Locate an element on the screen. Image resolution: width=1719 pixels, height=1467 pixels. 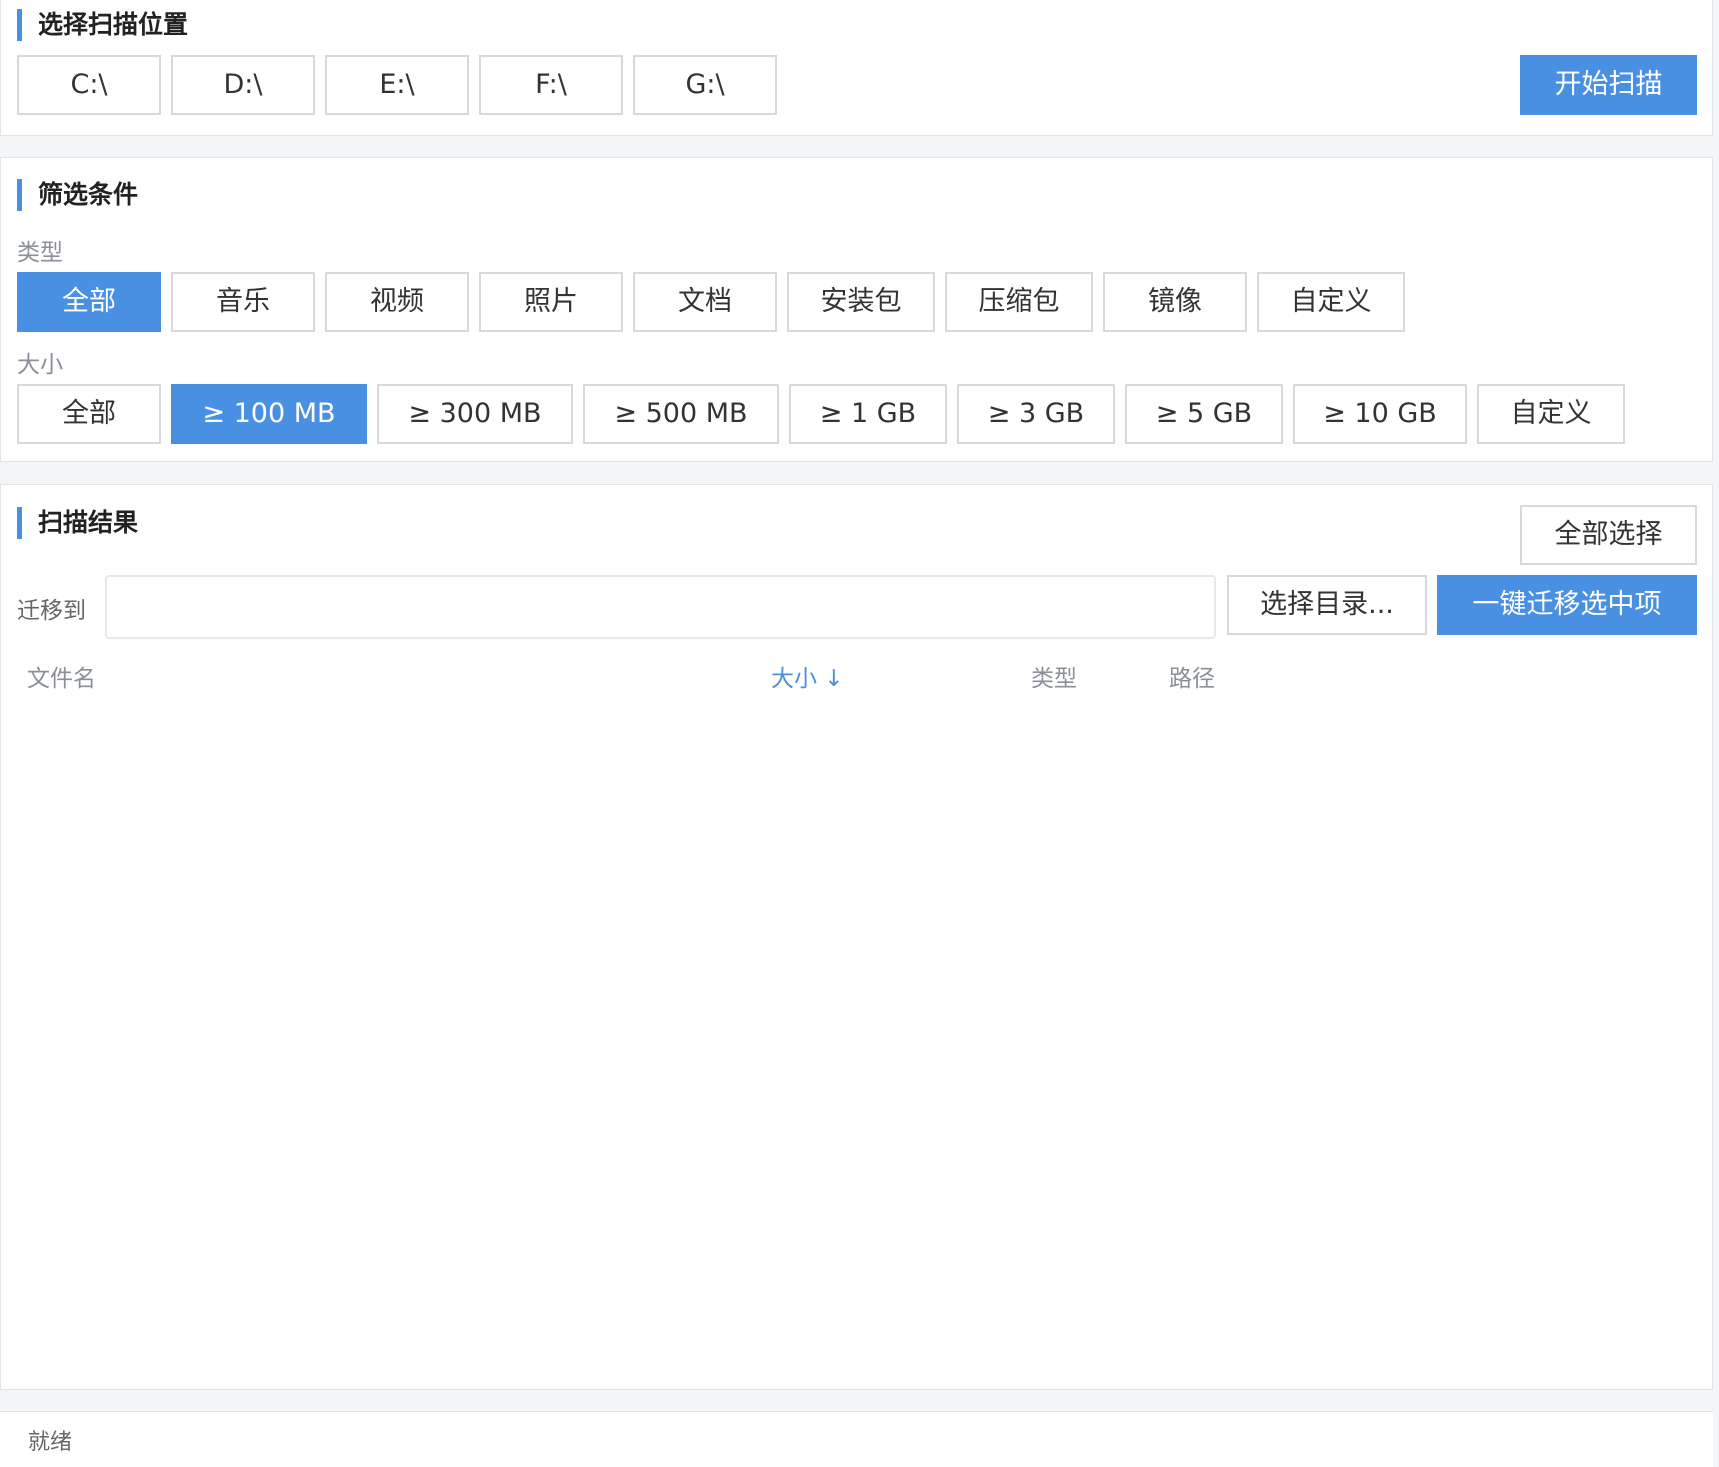
scan-results-title: 扫描结果 is located at coordinates (77, 523).